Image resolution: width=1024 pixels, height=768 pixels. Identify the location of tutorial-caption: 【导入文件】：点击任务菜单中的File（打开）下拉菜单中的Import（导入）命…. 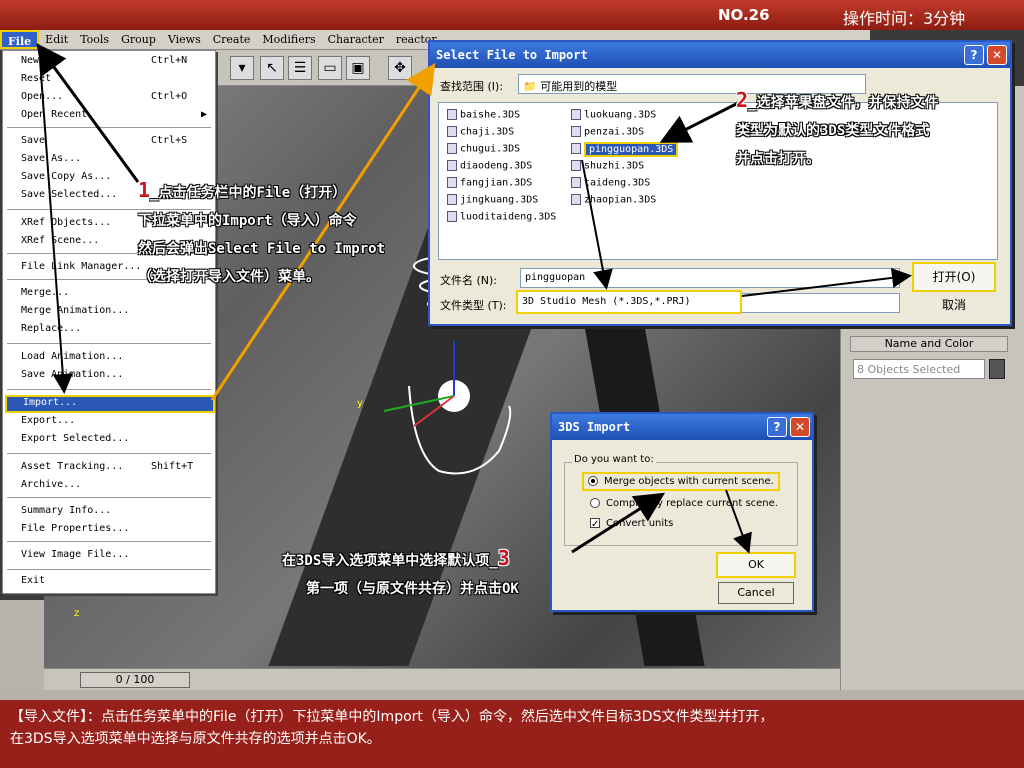
(512, 734).